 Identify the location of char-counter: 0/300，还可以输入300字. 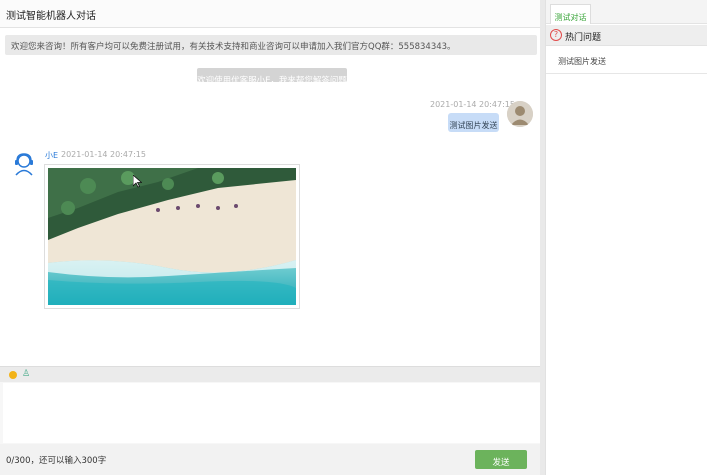
(56, 461).